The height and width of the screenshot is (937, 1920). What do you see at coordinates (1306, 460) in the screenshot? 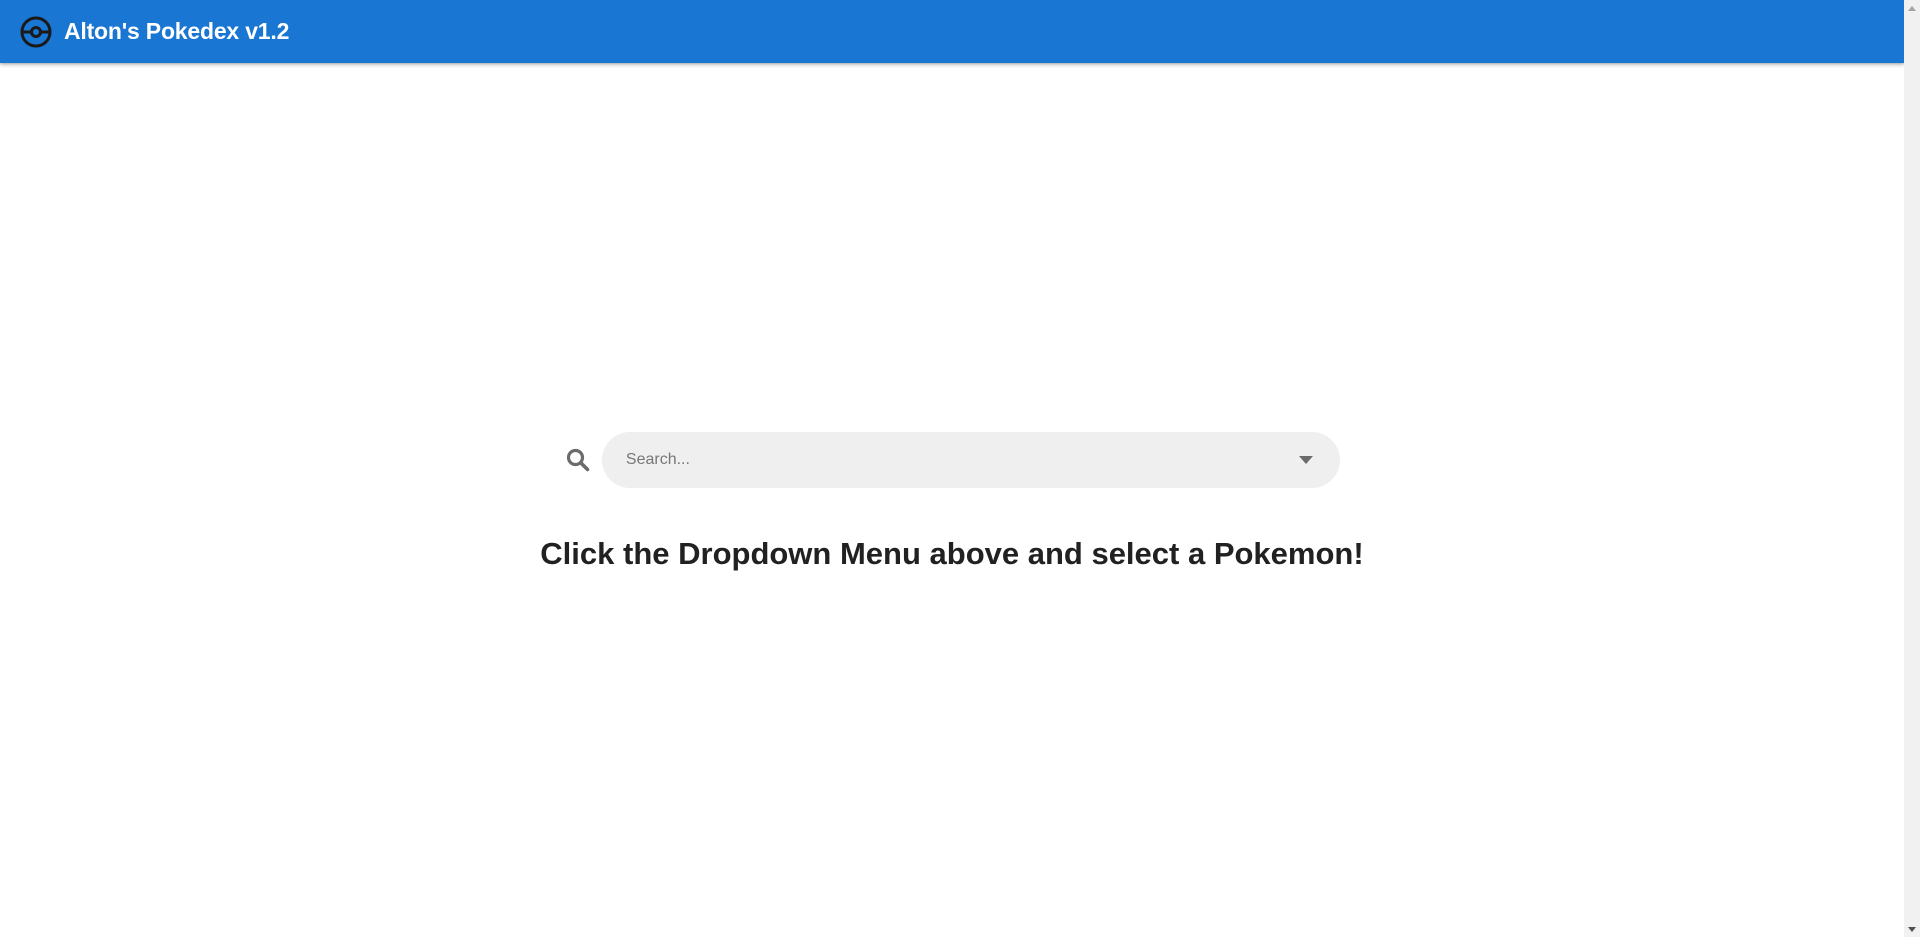
I see `caret-down-icon` at bounding box center [1306, 460].